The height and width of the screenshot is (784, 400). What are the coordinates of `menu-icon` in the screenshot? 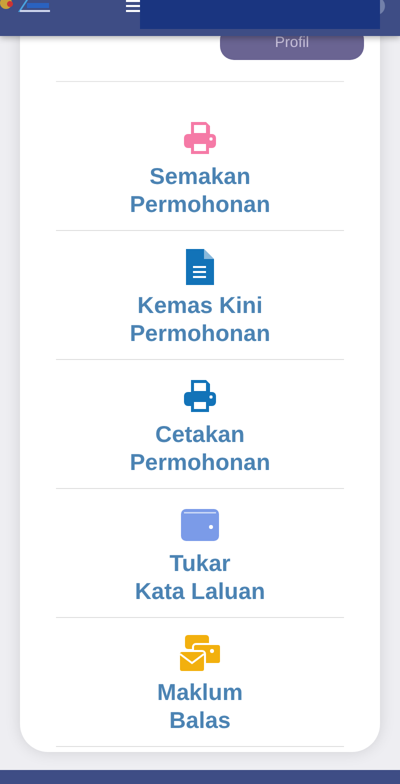 It's located at (133, 7).